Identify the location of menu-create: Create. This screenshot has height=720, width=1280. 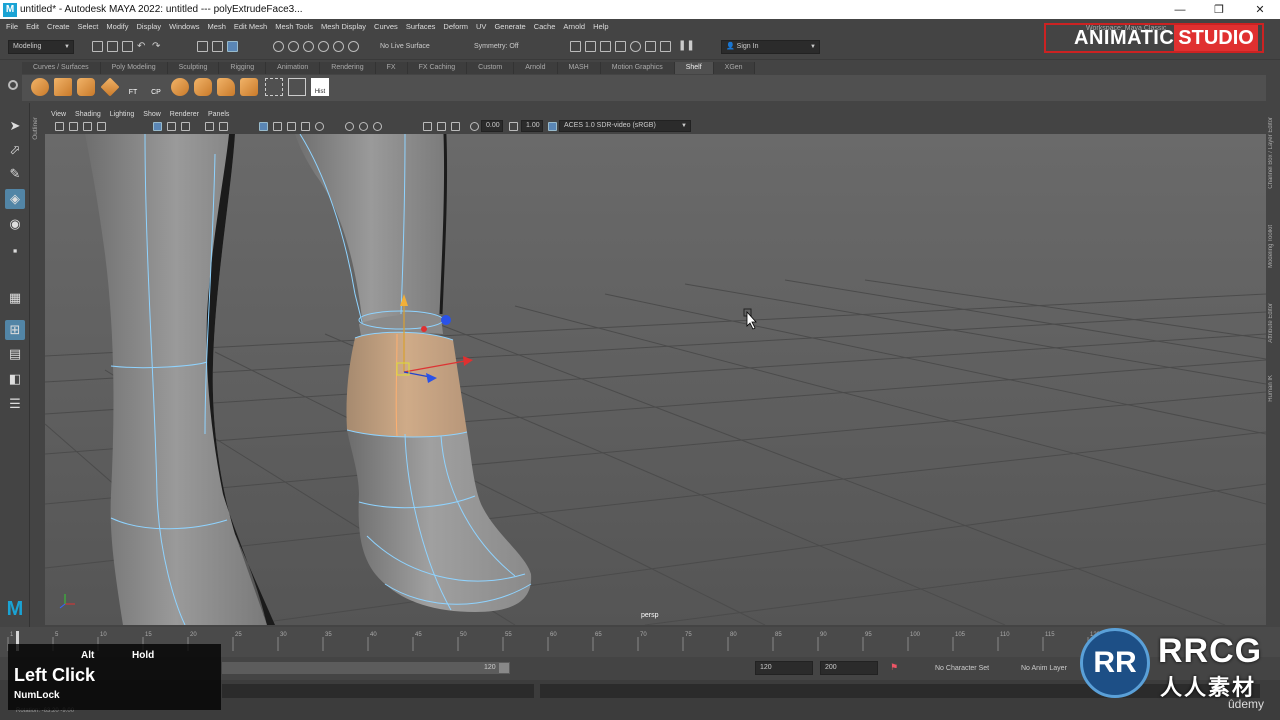
(58, 26).